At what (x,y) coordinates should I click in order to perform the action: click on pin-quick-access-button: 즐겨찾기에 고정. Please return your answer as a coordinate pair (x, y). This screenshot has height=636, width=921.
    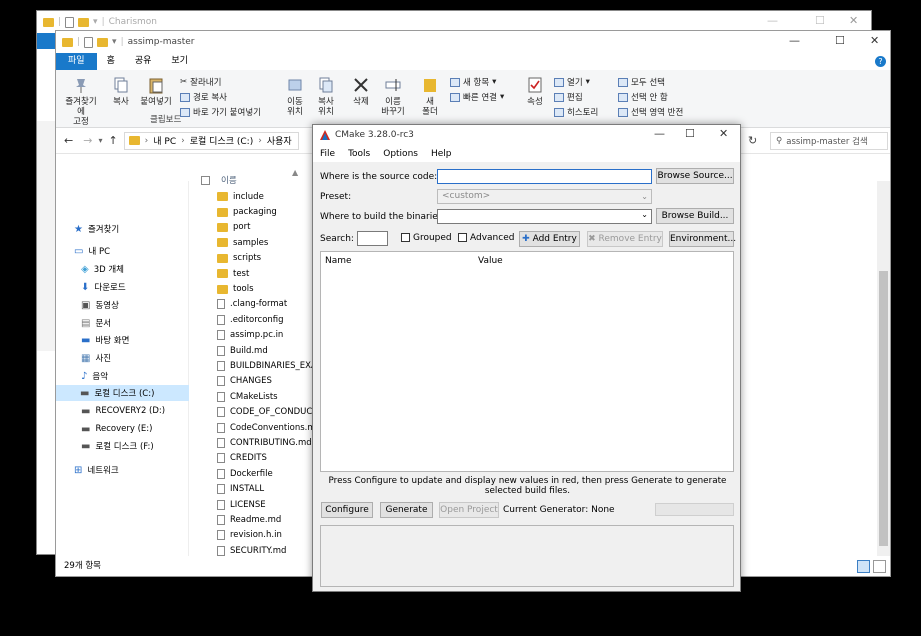
    Looking at the image, I should click on (81, 101).